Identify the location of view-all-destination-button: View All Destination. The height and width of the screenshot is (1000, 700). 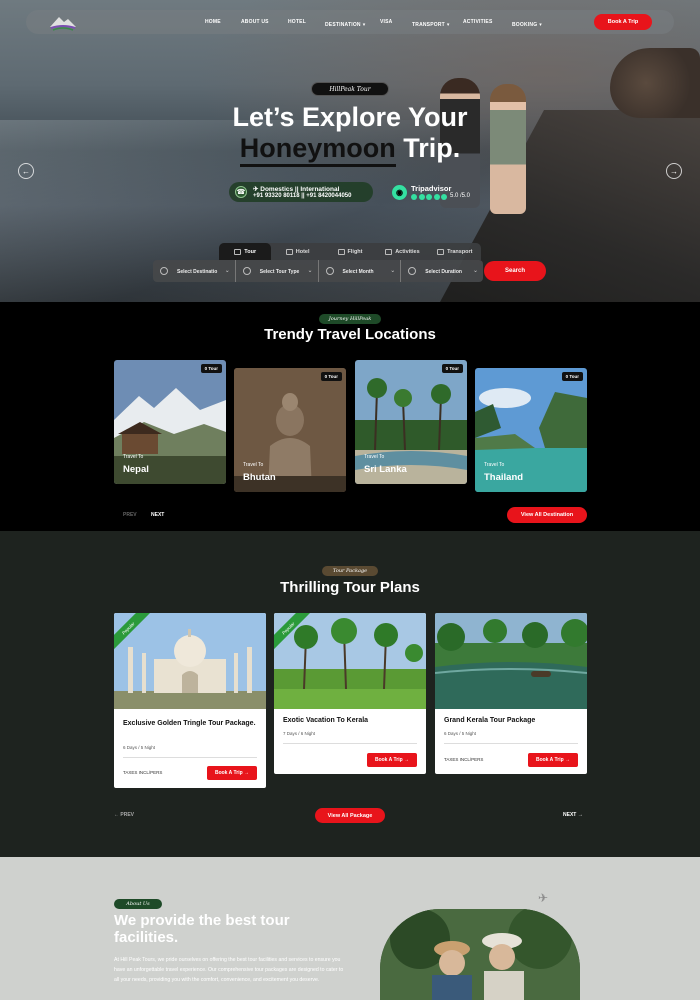
(547, 515).